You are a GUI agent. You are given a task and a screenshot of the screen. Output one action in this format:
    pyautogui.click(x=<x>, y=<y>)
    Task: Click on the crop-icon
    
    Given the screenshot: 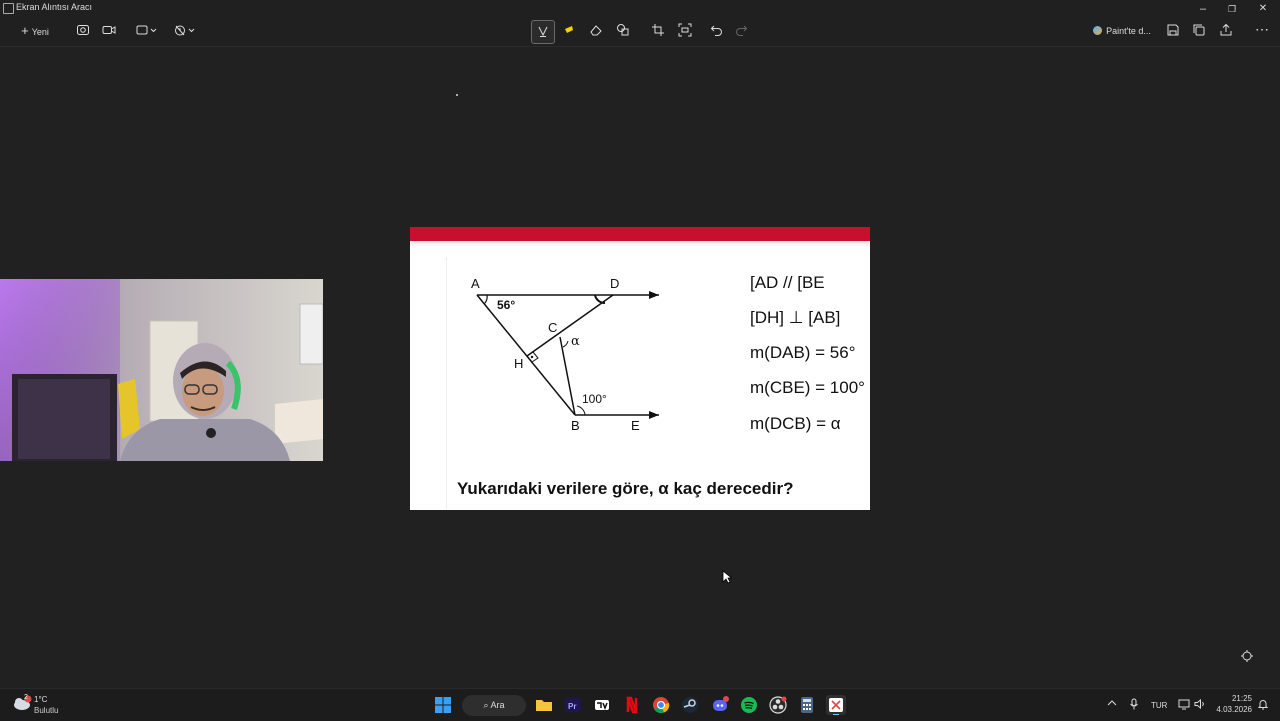 What is the action you would take?
    pyautogui.click(x=658, y=31)
    